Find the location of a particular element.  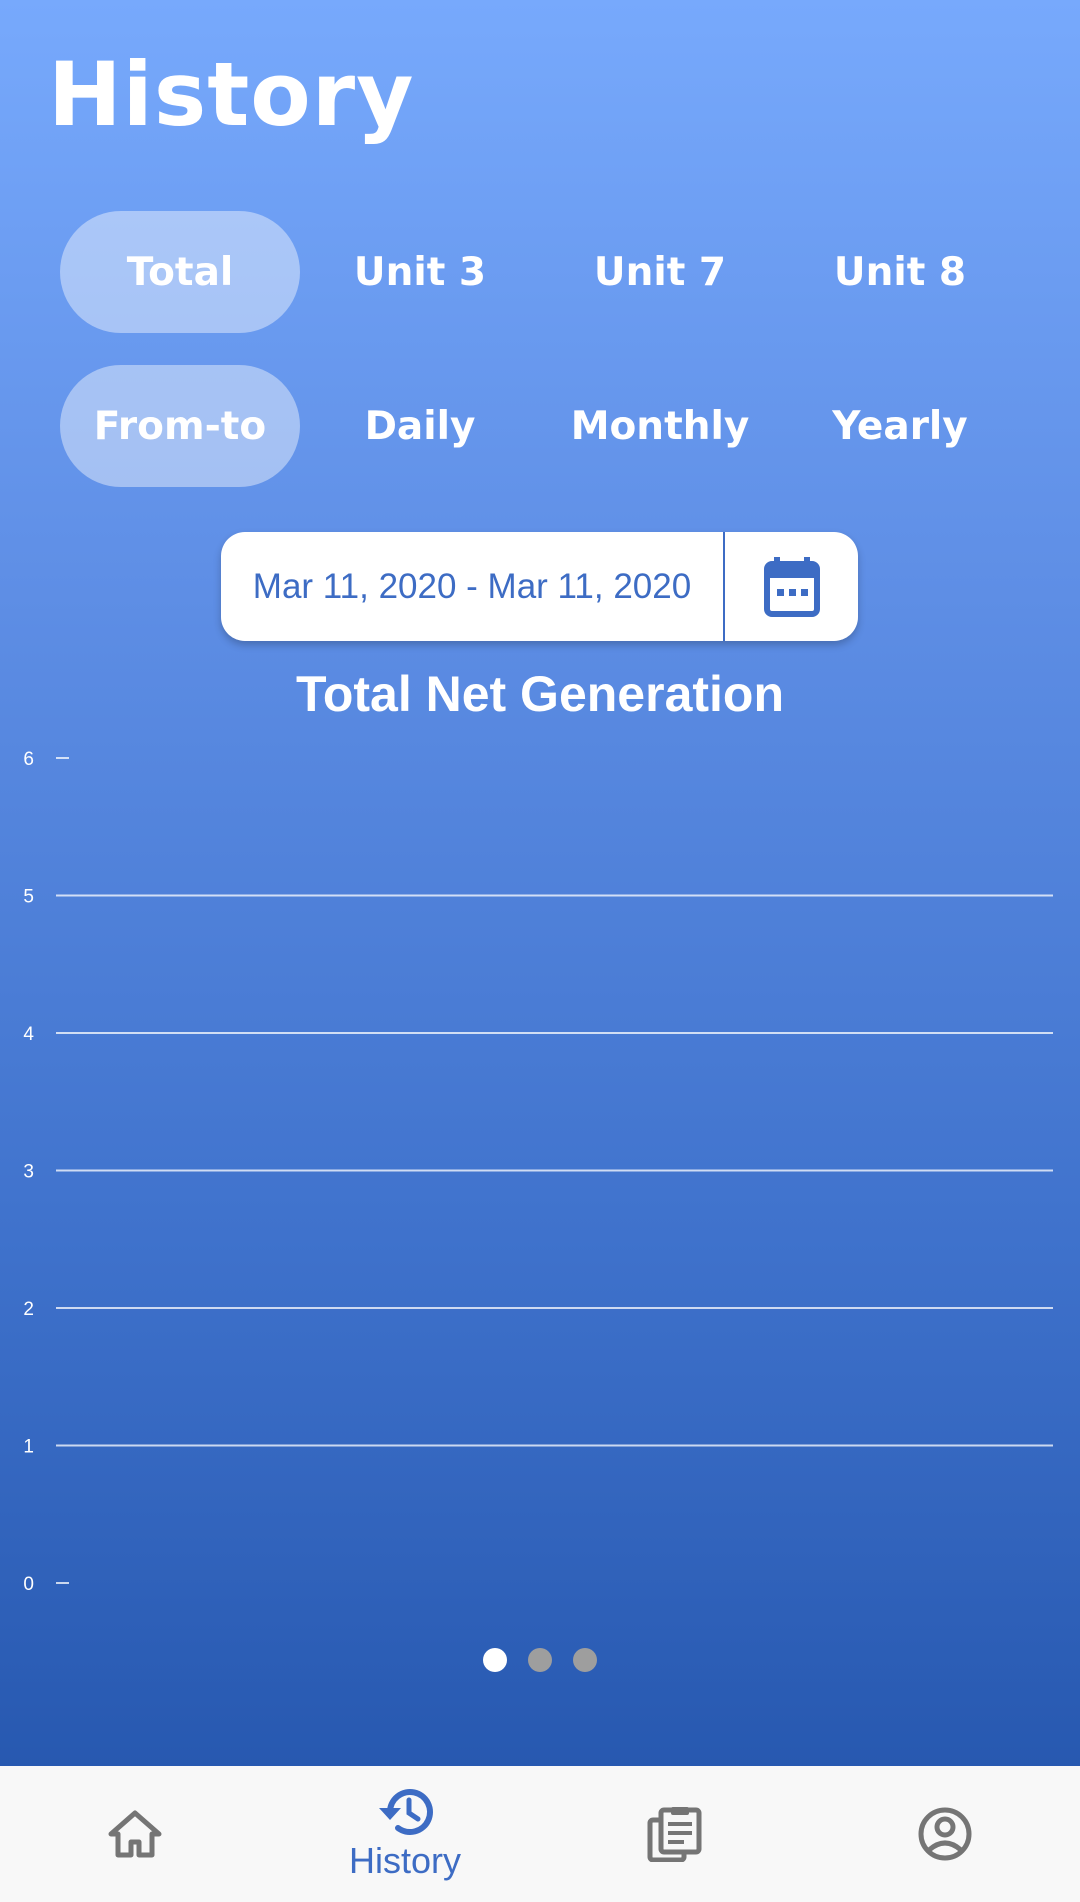

home-icon is located at coordinates (135, 1834).